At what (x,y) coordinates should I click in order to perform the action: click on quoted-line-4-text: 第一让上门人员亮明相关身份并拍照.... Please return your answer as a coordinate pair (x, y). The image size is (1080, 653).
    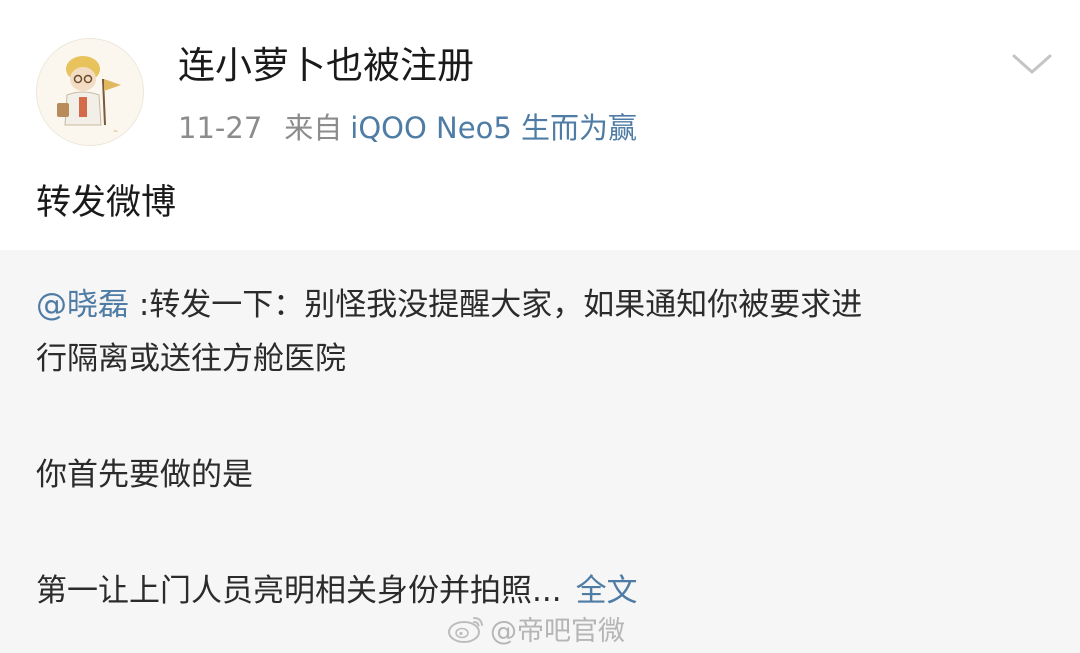
    Looking at the image, I should click on (299, 591).